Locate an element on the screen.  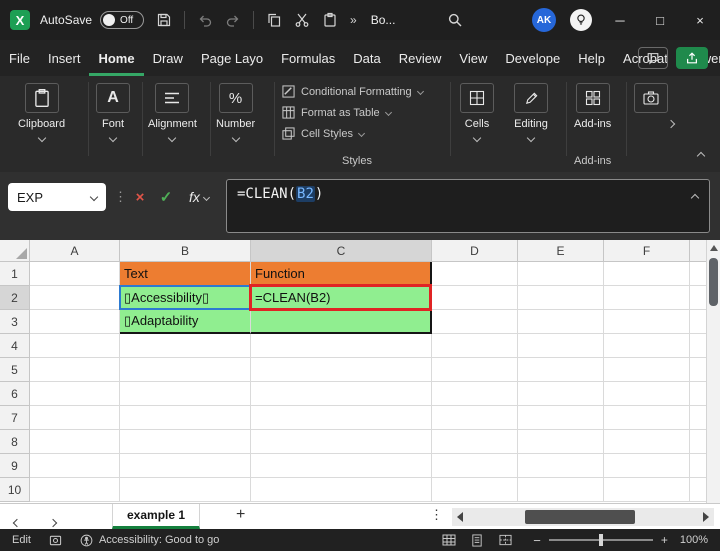
account-avatar: AK is located at coordinates (544, 20).